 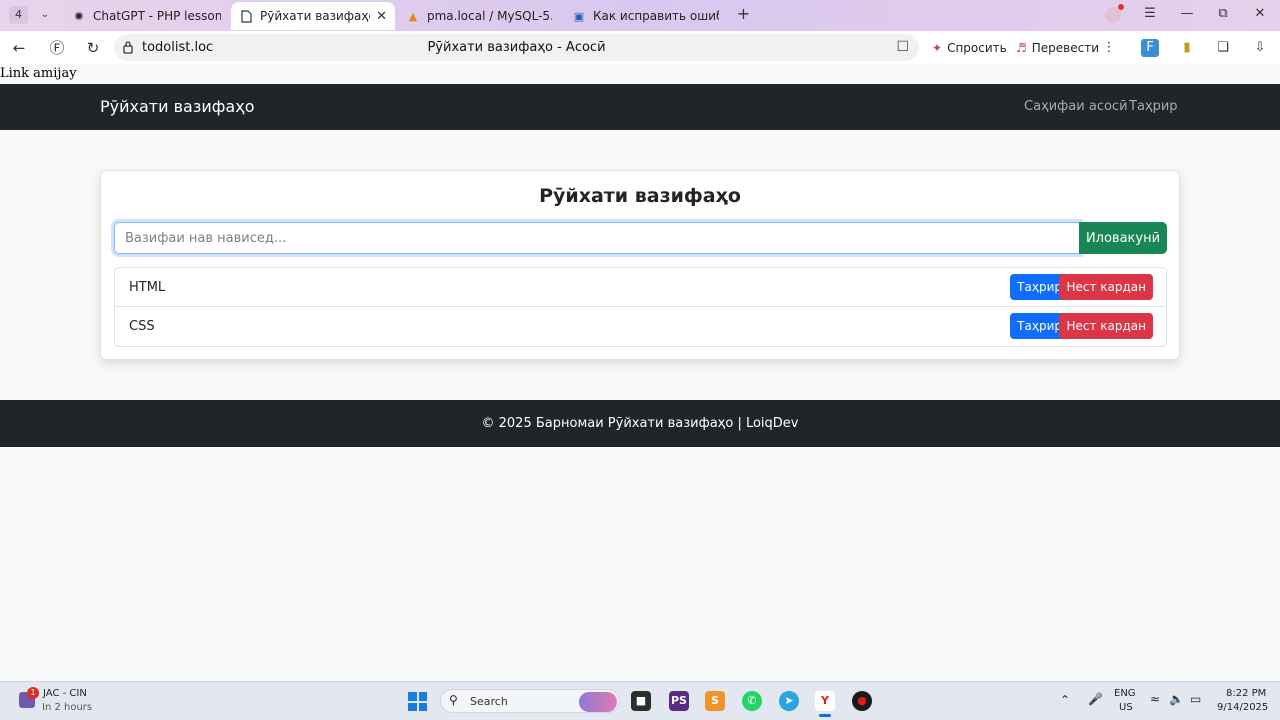 I want to click on microphone-icon: 🎤, so click(x=1095, y=699).